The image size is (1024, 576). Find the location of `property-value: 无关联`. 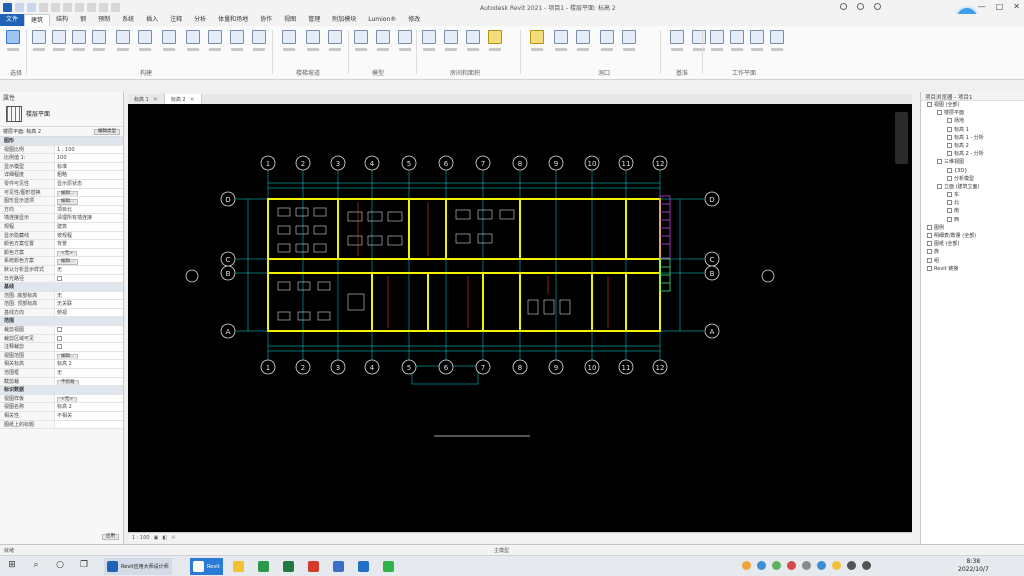

property-value: 无关联 is located at coordinates (88, 304).